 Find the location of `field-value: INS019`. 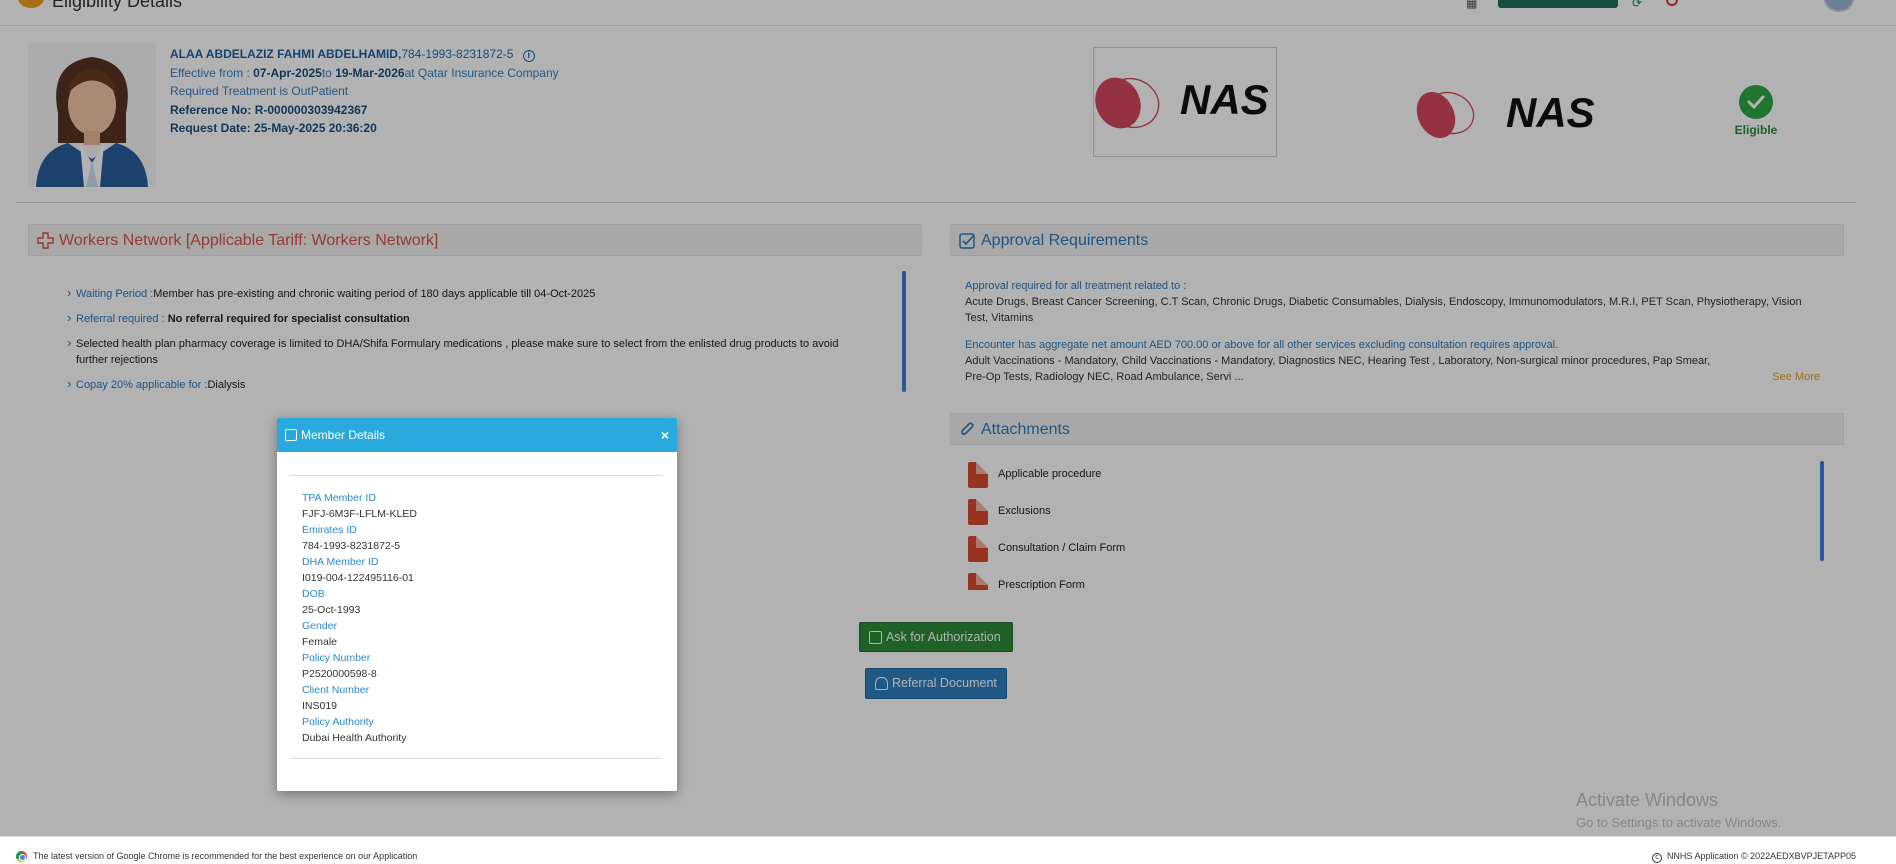

field-value: INS019 is located at coordinates (320, 706).